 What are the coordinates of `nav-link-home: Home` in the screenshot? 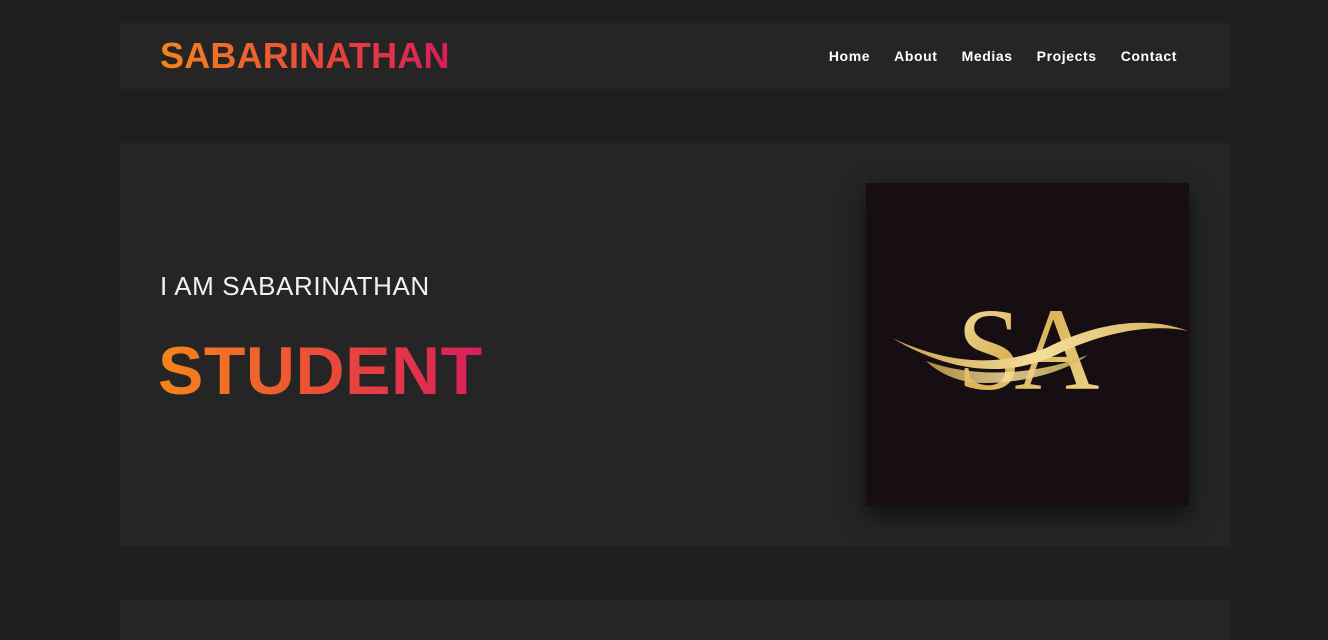 It's located at (849, 56).